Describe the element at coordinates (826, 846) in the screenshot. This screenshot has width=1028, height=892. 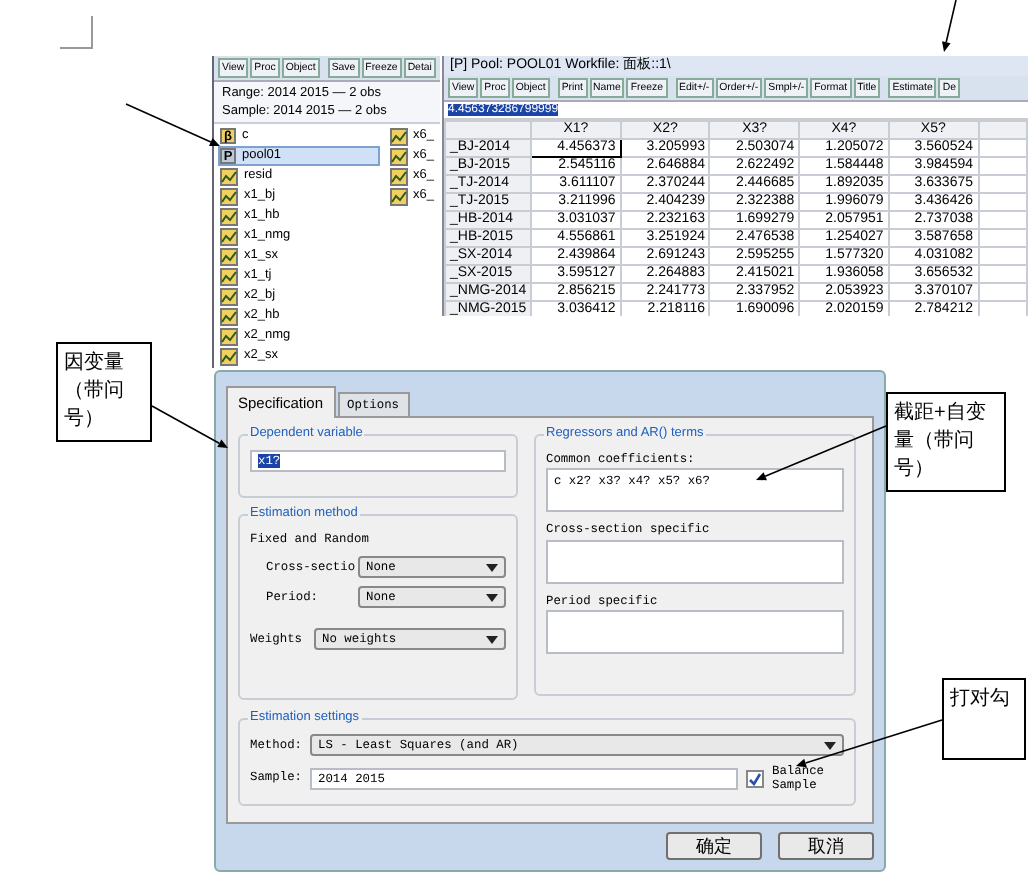
I see `dialog-button: 取消` at that location.